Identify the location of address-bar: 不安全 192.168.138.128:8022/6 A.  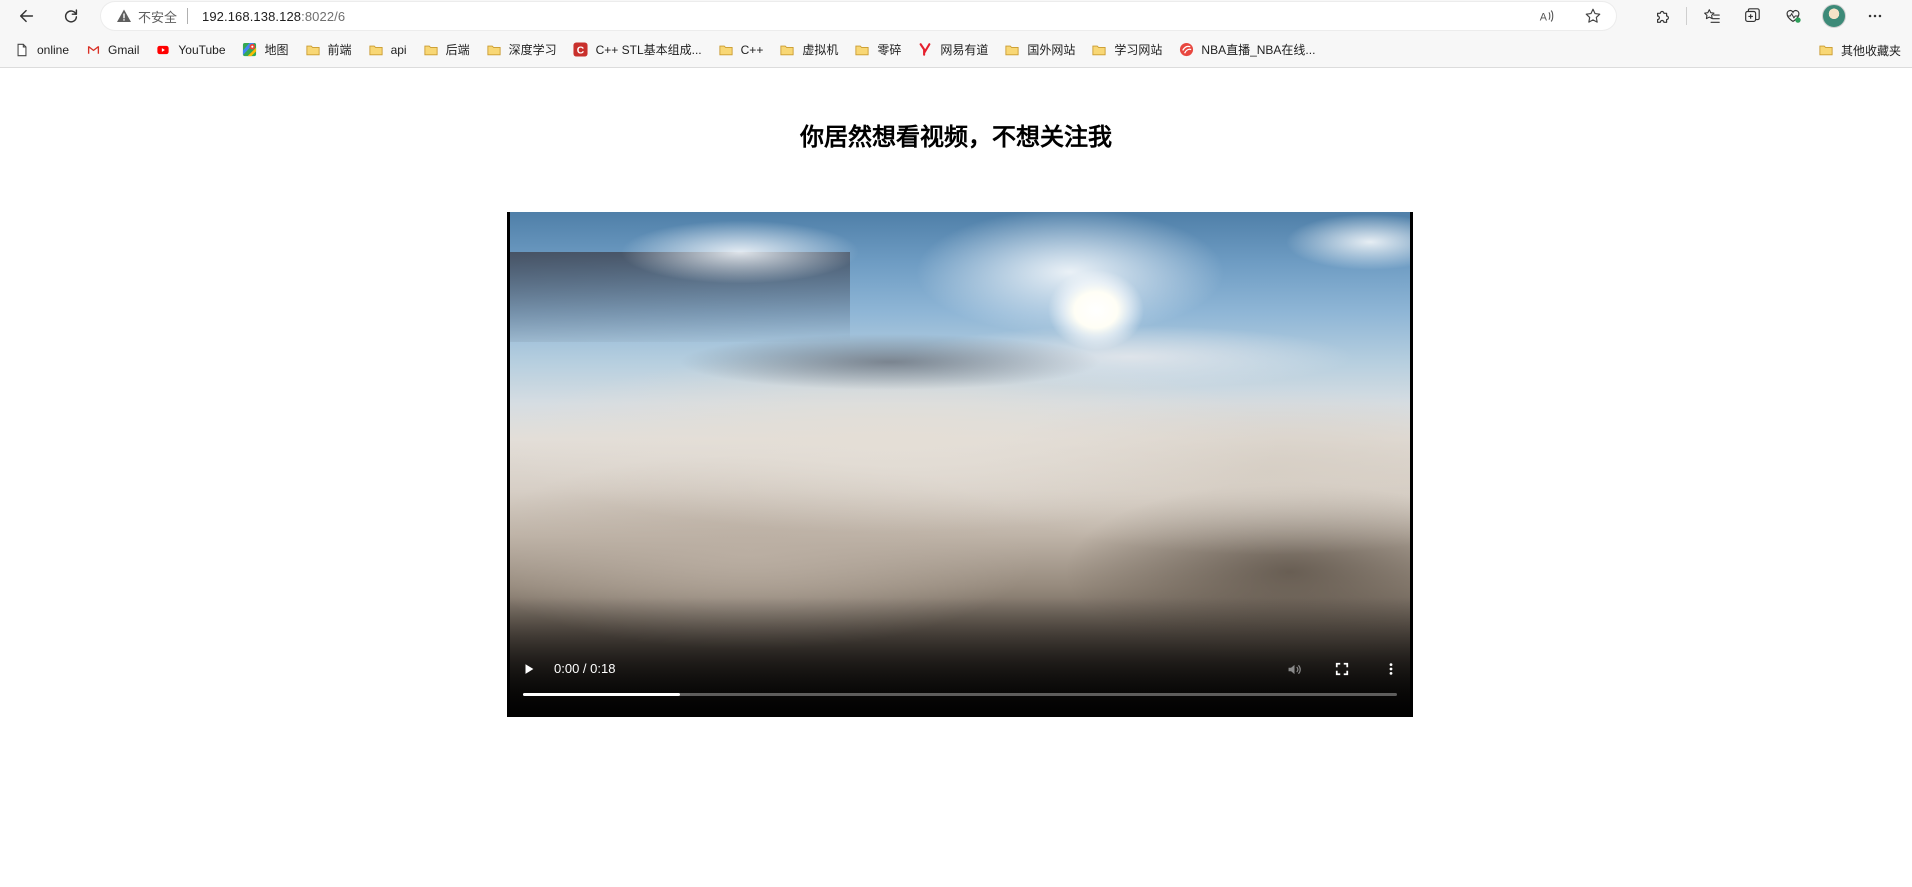
(858, 16).